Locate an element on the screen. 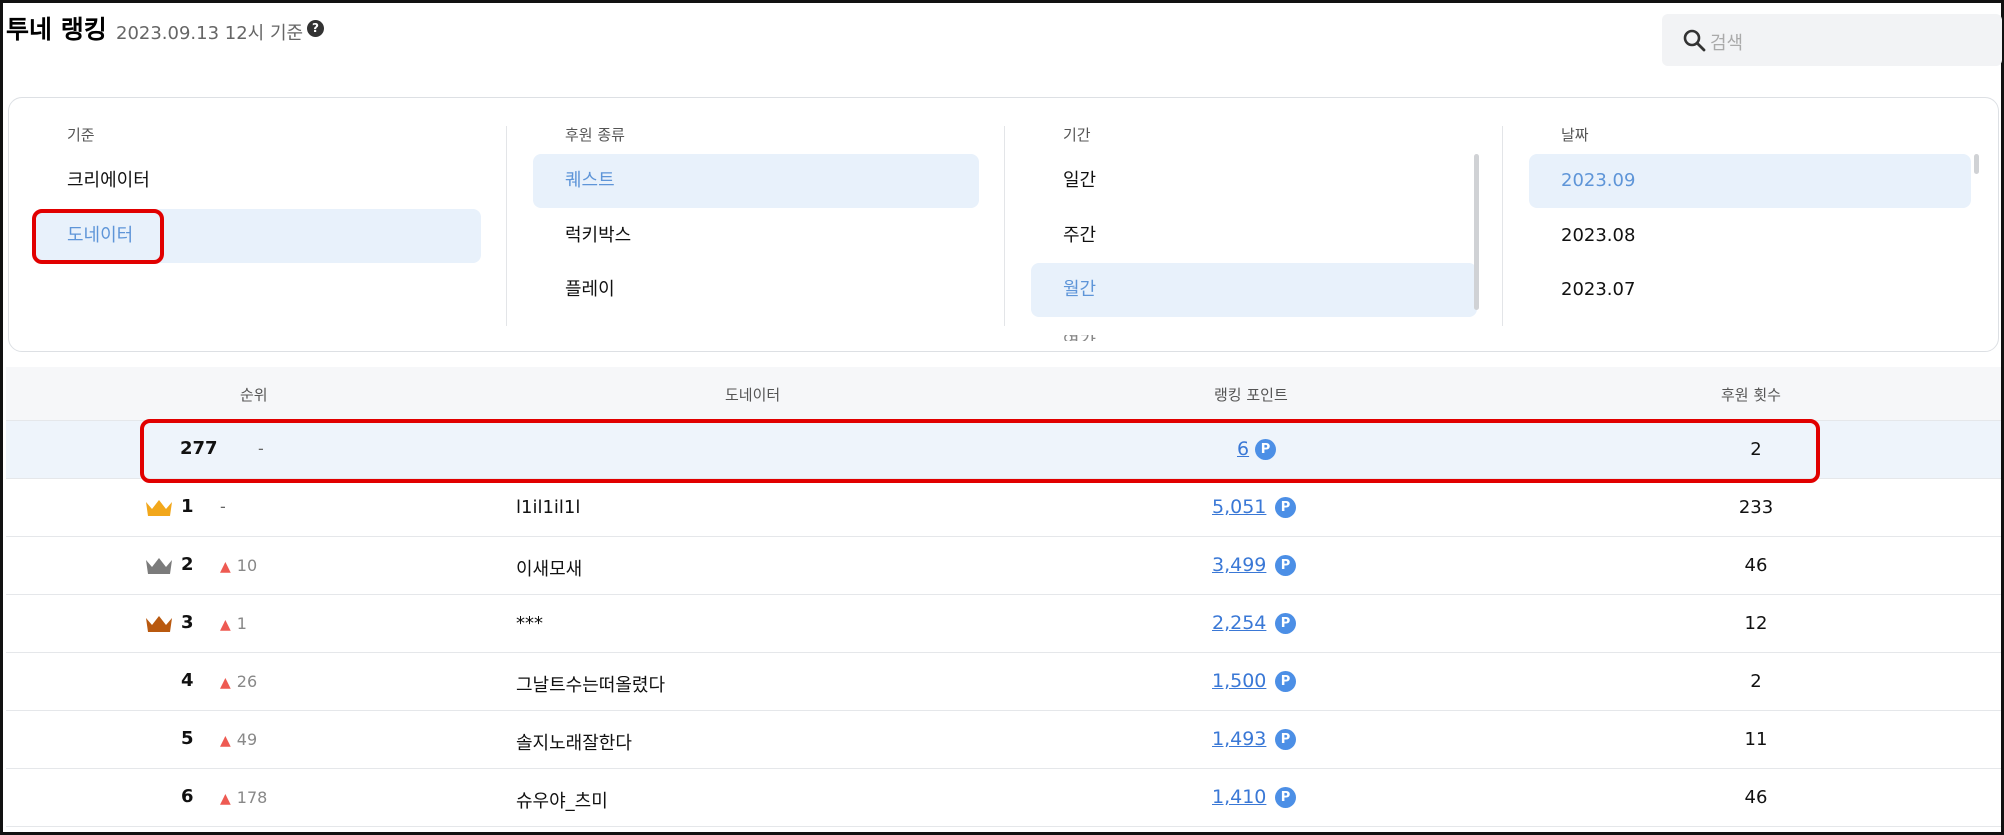 Image resolution: width=2004 pixels, height=835 pixels. rank-change: ▲ 178 is located at coordinates (243, 797).